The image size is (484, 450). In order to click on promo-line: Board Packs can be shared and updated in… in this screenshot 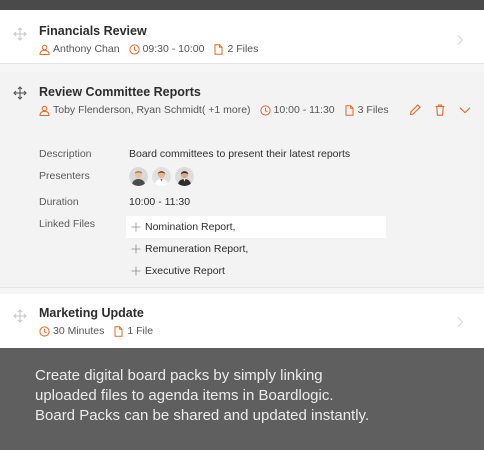, I will do `click(202, 415)`.